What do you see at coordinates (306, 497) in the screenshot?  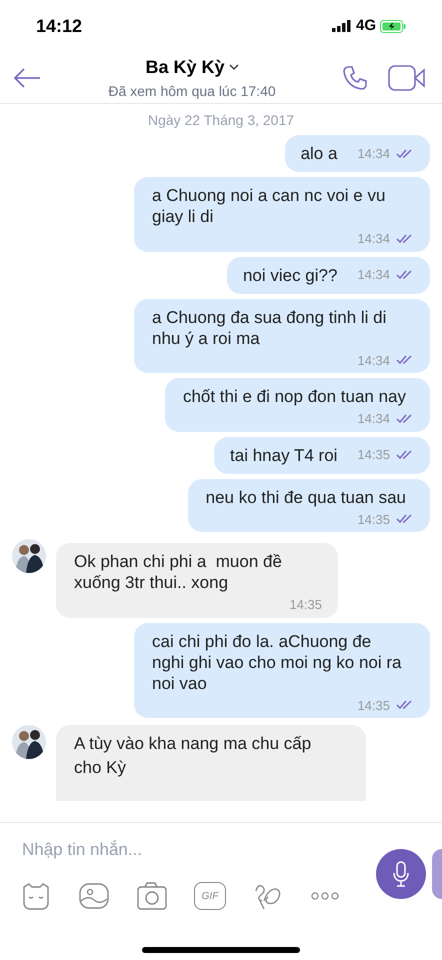 I see `message-text: neu ko thi đe qua tuan sau` at bounding box center [306, 497].